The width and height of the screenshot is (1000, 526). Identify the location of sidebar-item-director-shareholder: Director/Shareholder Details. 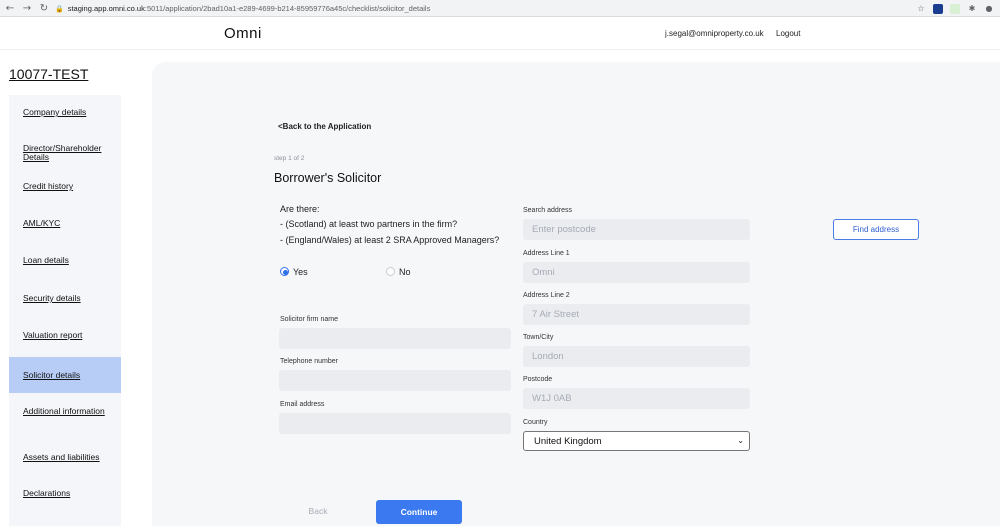
(65, 149).